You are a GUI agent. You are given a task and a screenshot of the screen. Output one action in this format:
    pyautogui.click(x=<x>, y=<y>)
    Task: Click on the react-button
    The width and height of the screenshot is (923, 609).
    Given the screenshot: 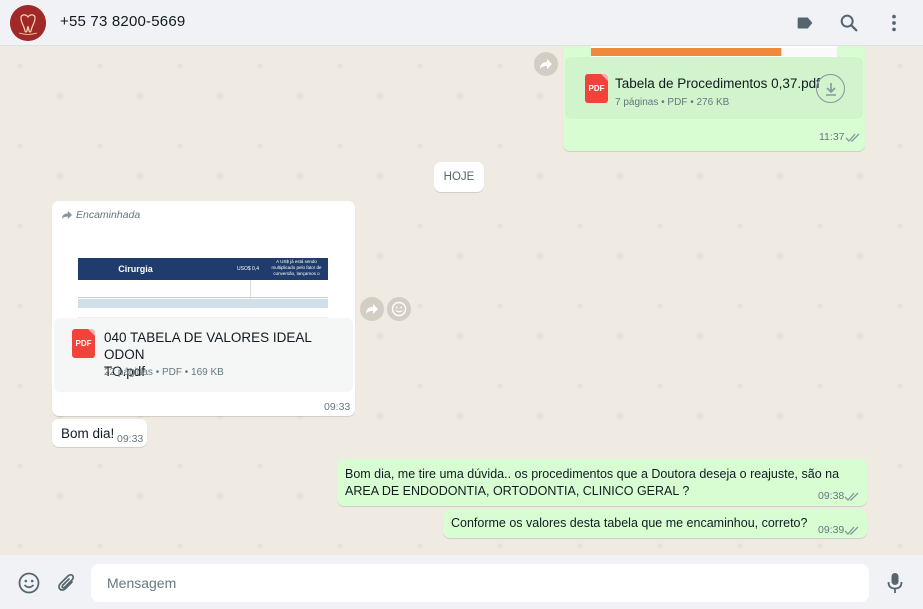 What is the action you would take?
    pyautogui.click(x=399, y=309)
    